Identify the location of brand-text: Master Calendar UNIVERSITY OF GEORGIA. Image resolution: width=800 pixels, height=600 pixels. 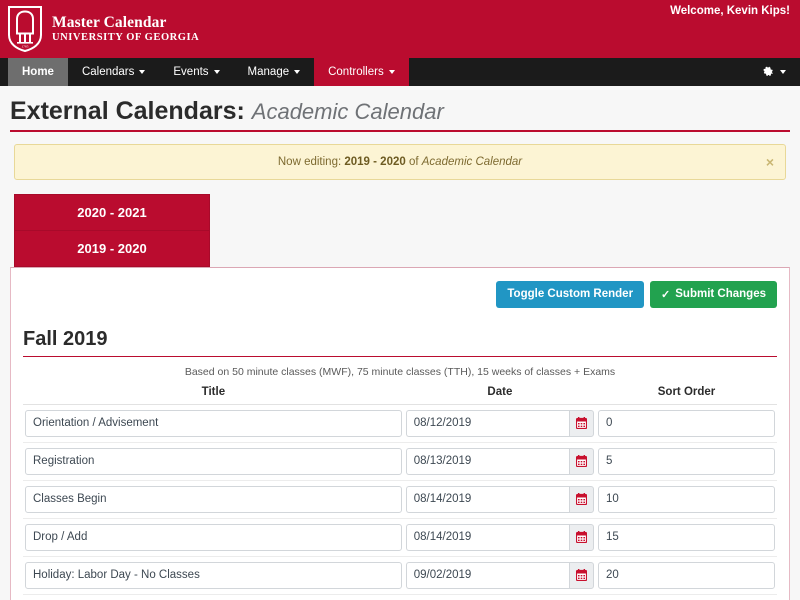
(125, 28).